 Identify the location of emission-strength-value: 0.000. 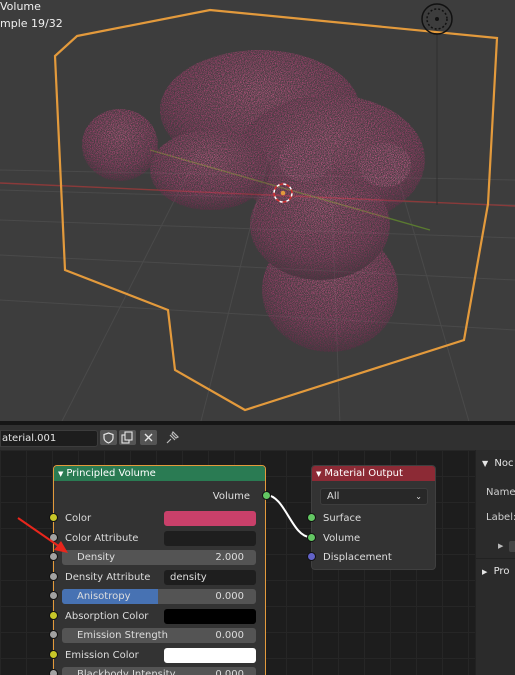
(229, 635).